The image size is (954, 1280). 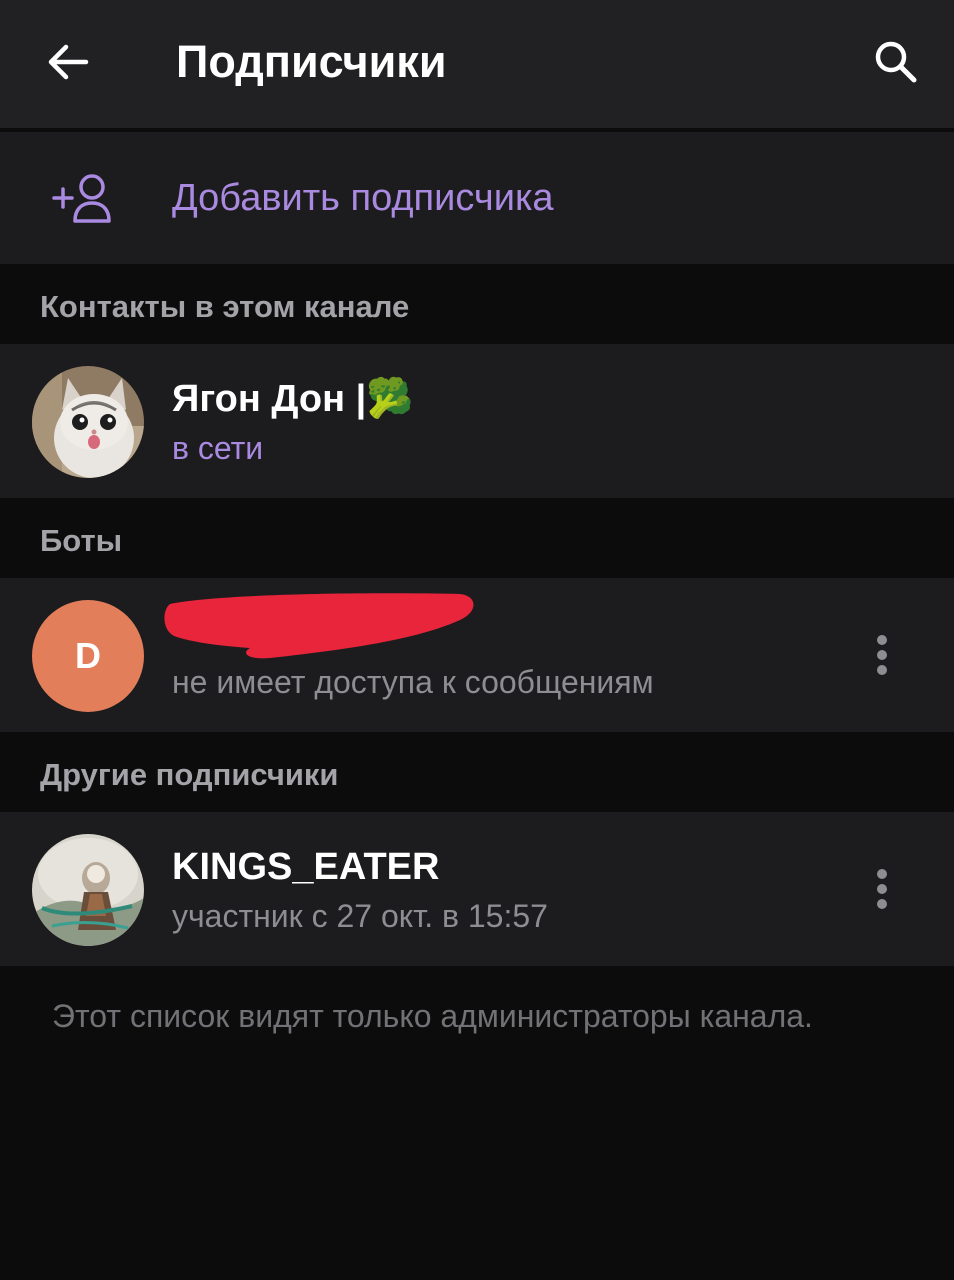 I want to click on arrow-left-icon, so click(x=68, y=62).